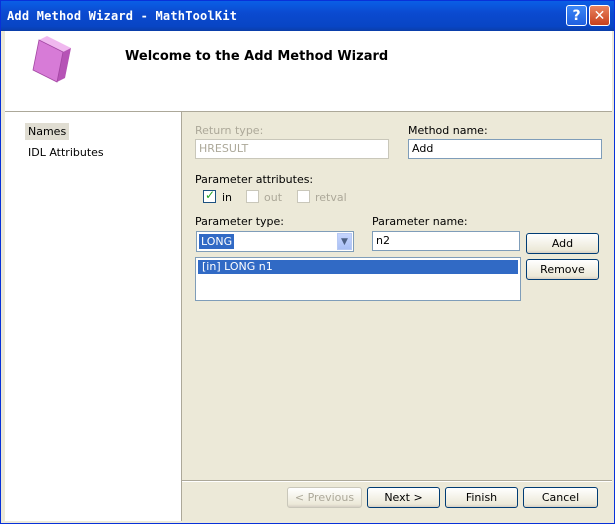 The width and height of the screenshot is (615, 524). I want to click on pink-cube-icon, so click(51, 59).